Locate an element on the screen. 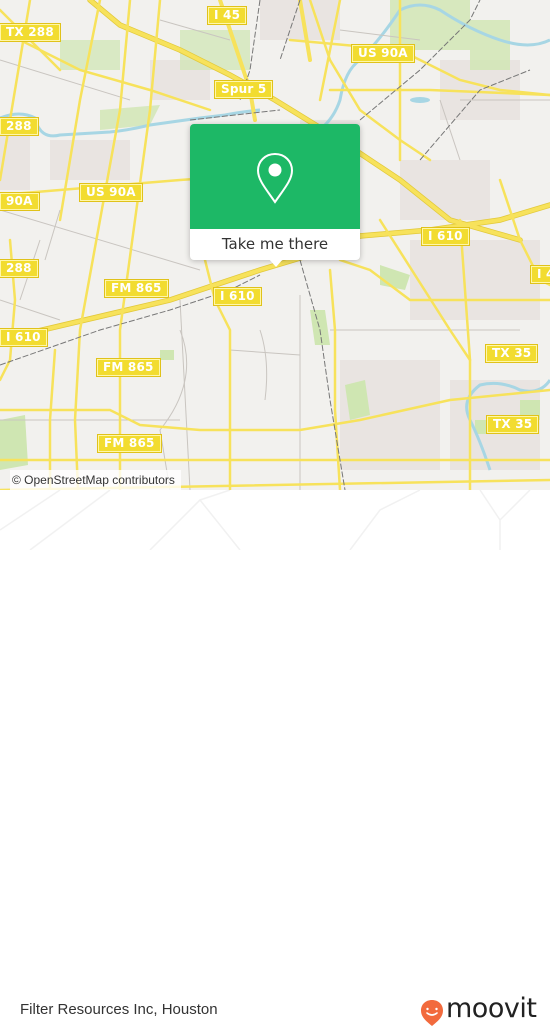 This screenshot has width=550, height=1027. popup-pointer is located at coordinates (276, 262).